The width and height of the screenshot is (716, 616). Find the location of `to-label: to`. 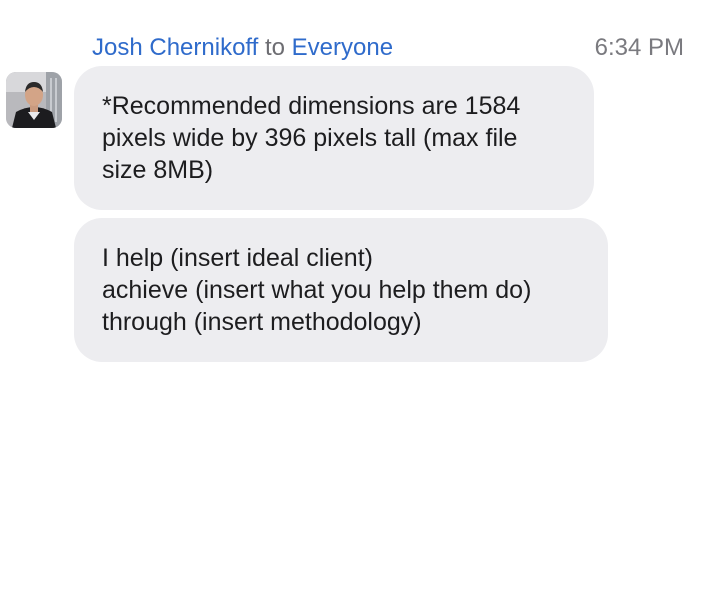

to-label: to is located at coordinates (274, 47).